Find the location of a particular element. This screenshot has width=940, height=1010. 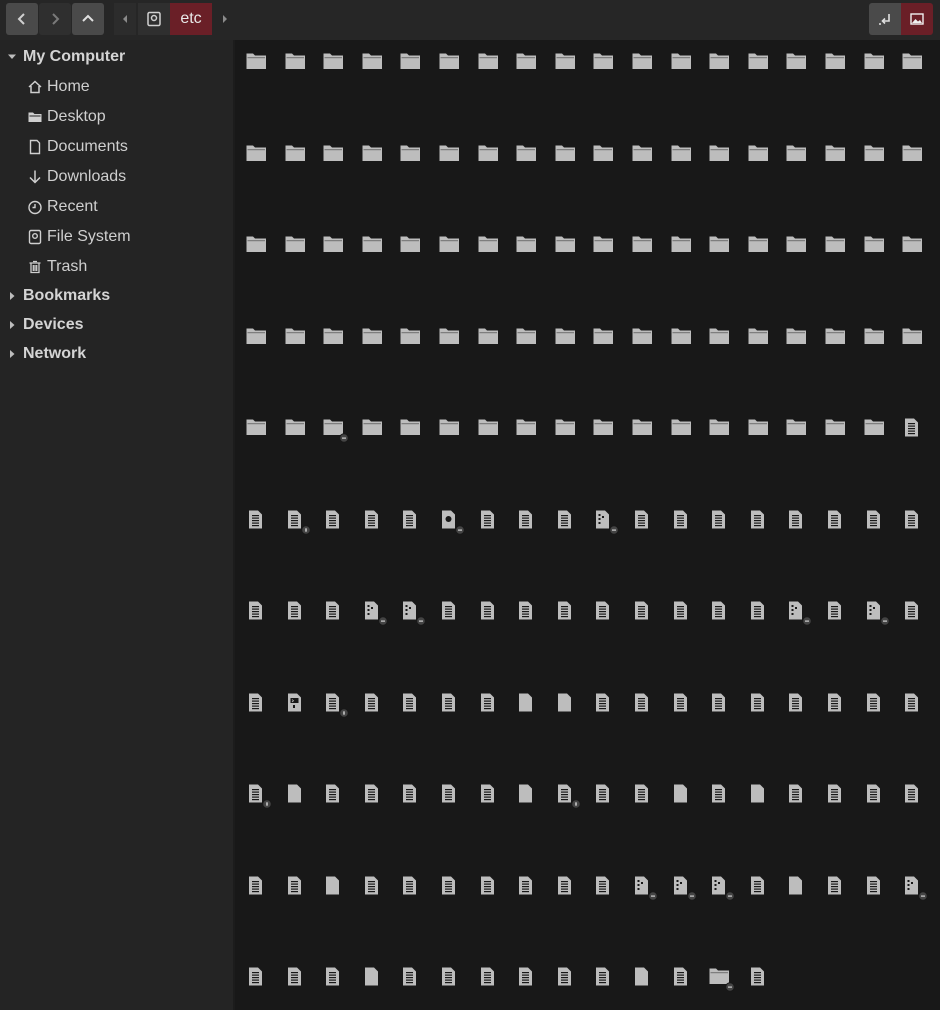

sidebar-item-recent: Recent is located at coordinates (116, 207).